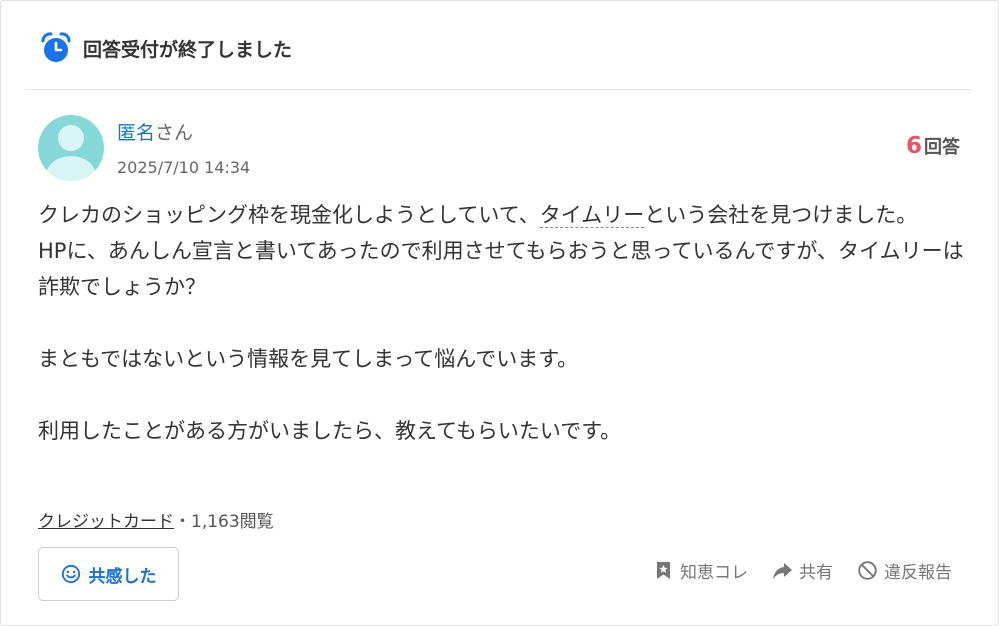 This screenshot has width=999, height=626. What do you see at coordinates (782, 571) in the screenshot?
I see `share-arrow-icon` at bounding box center [782, 571].